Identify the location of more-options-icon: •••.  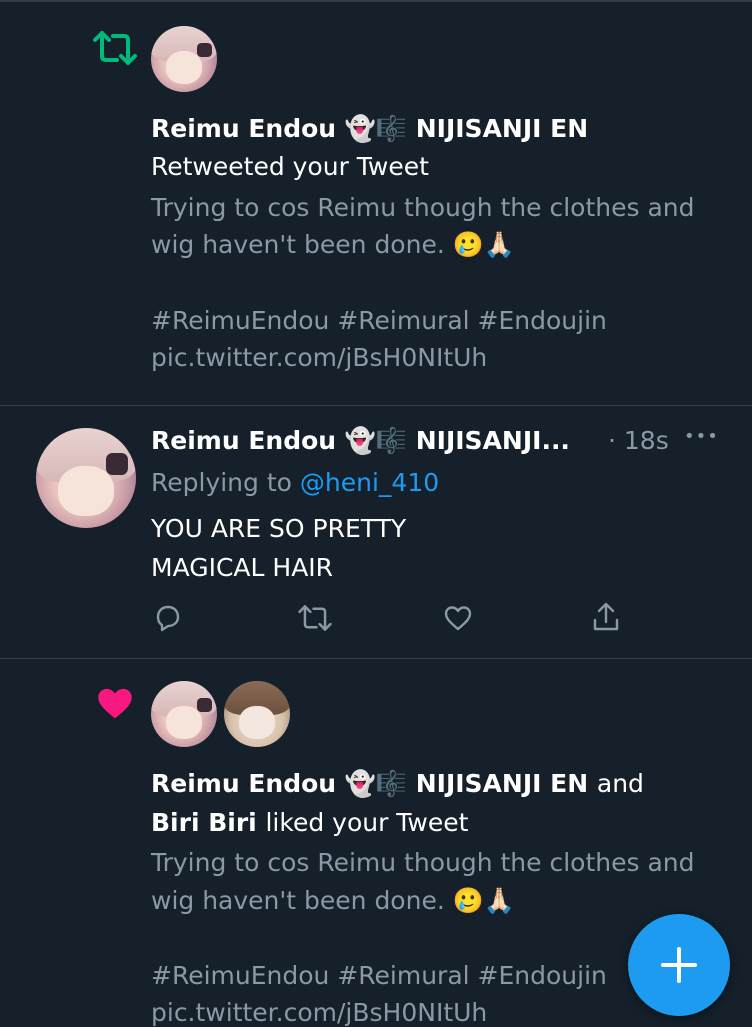
(701, 436).